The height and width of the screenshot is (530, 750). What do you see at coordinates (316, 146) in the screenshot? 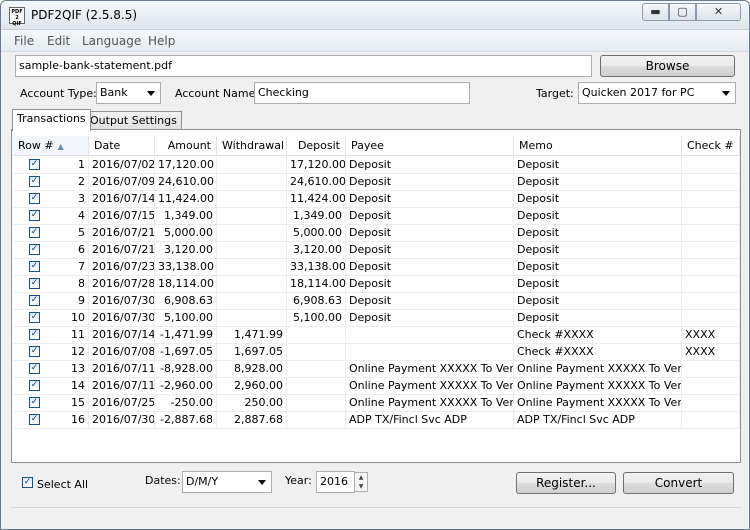
I see `column-header-deposit: Deposit` at bounding box center [316, 146].